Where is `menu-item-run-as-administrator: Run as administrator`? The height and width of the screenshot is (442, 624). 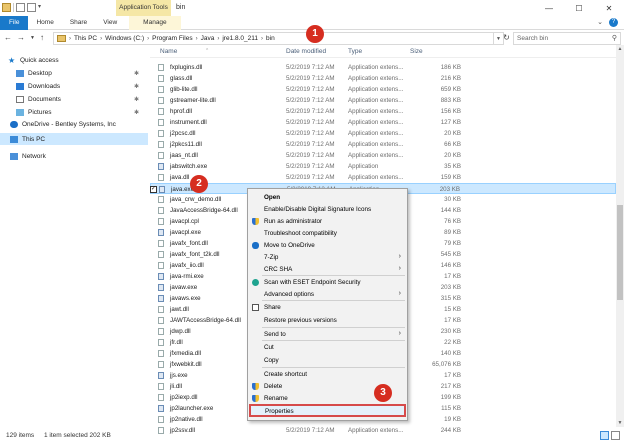 menu-item-run-as-administrator: Run as administrator is located at coordinates (327, 221).